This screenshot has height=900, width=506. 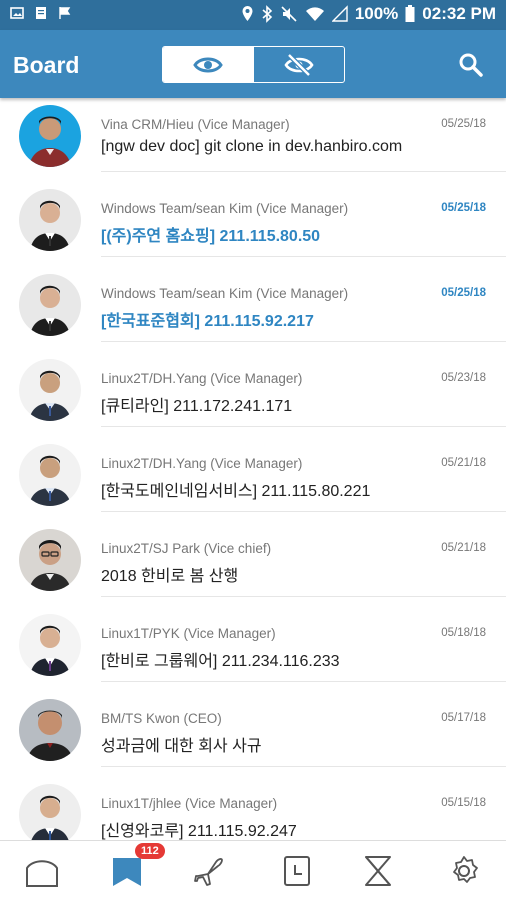 What do you see at coordinates (314, 14) in the screenshot?
I see `wifi-icon` at bounding box center [314, 14].